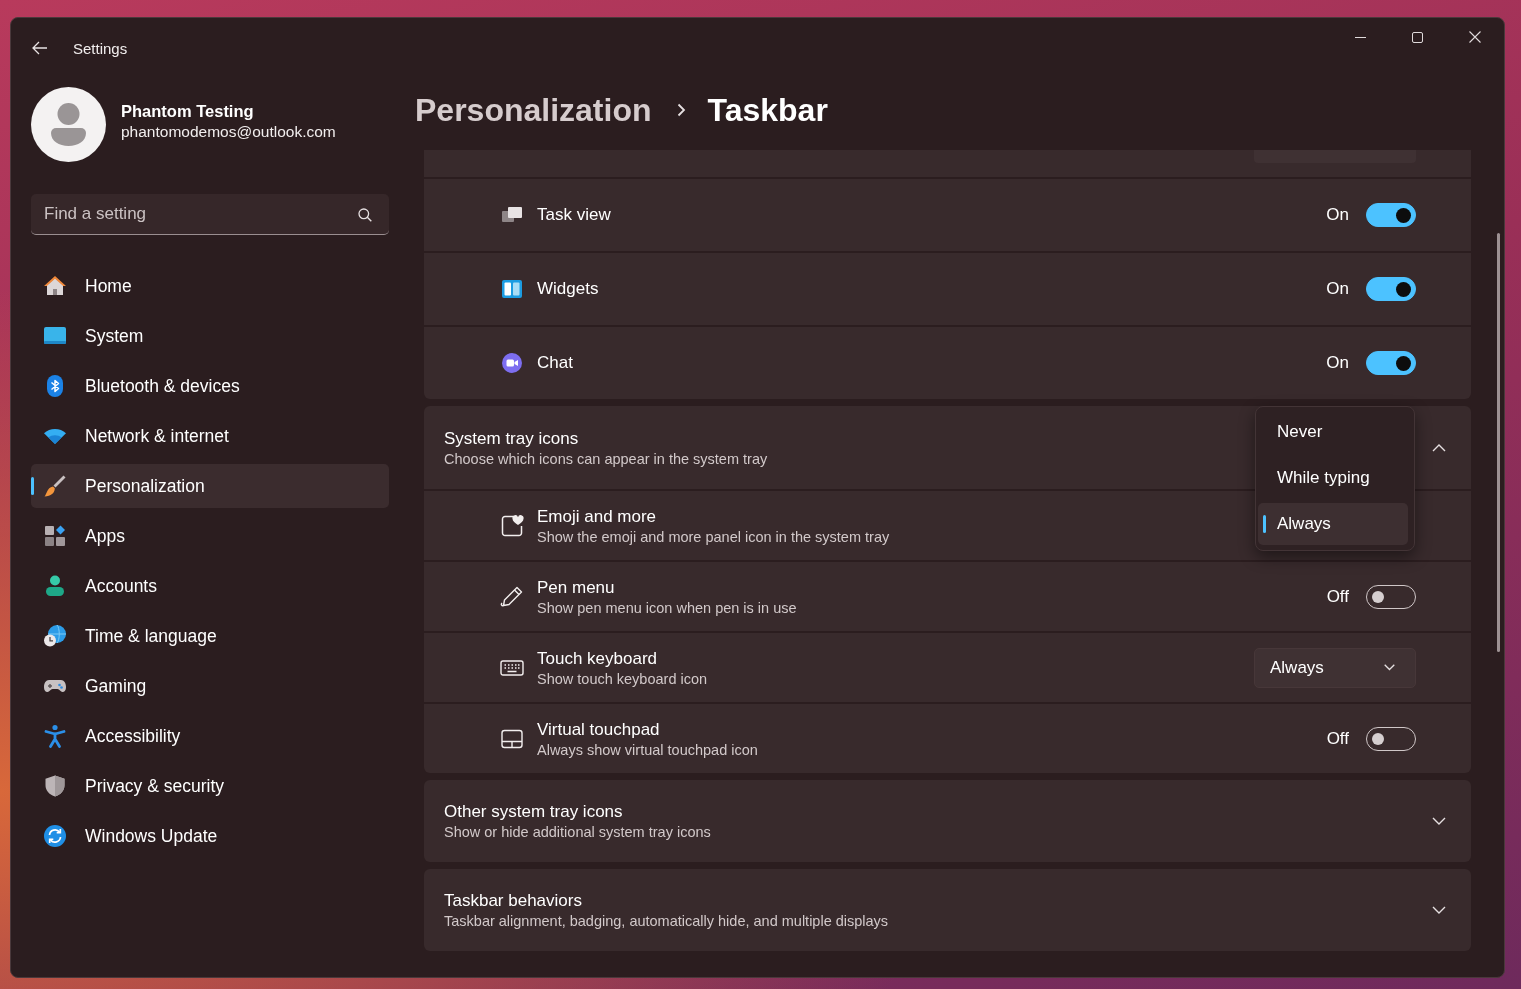 This screenshot has height=989, width=1521. Describe the element at coordinates (512, 215) in the screenshot. I see `overlapping-windows-icon` at that location.